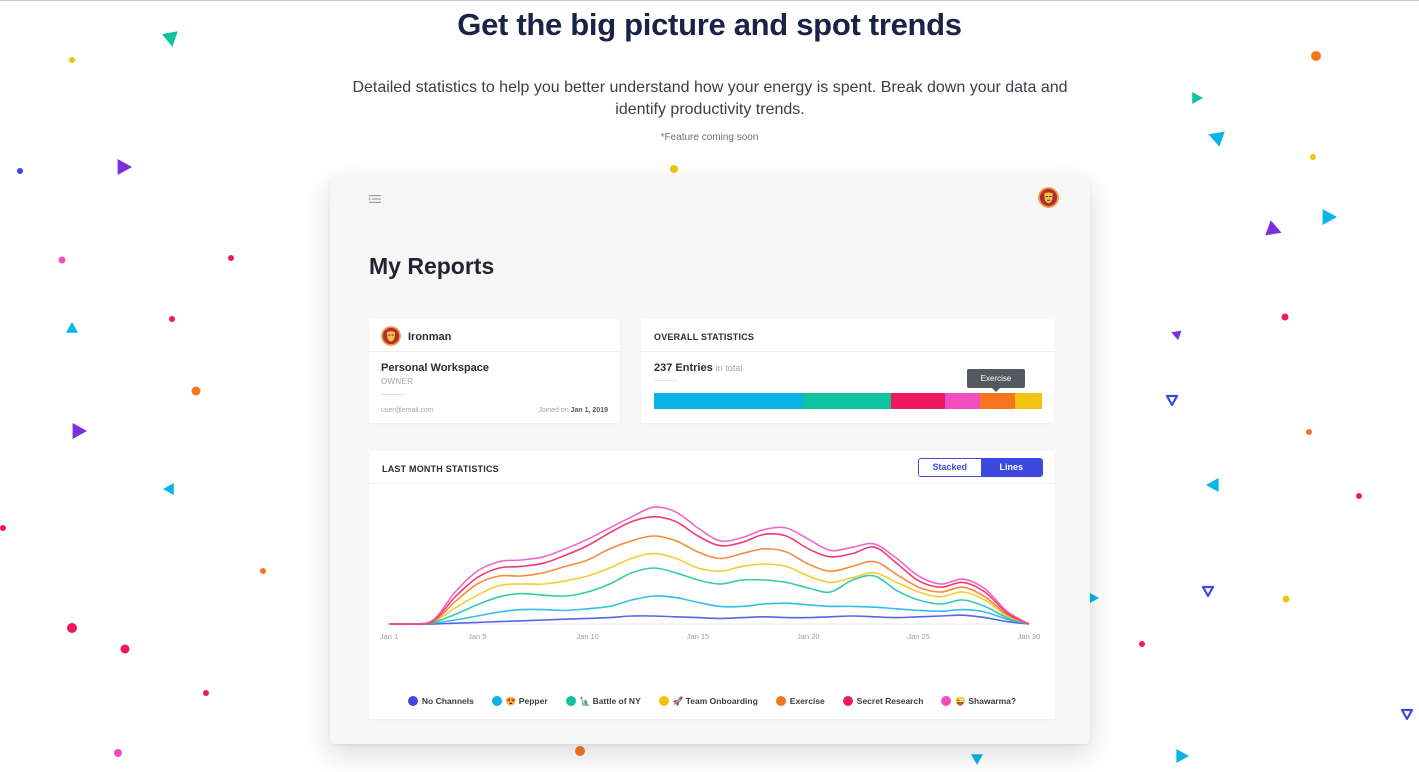  I want to click on legend-label: 😍 Pepper, so click(526, 700).